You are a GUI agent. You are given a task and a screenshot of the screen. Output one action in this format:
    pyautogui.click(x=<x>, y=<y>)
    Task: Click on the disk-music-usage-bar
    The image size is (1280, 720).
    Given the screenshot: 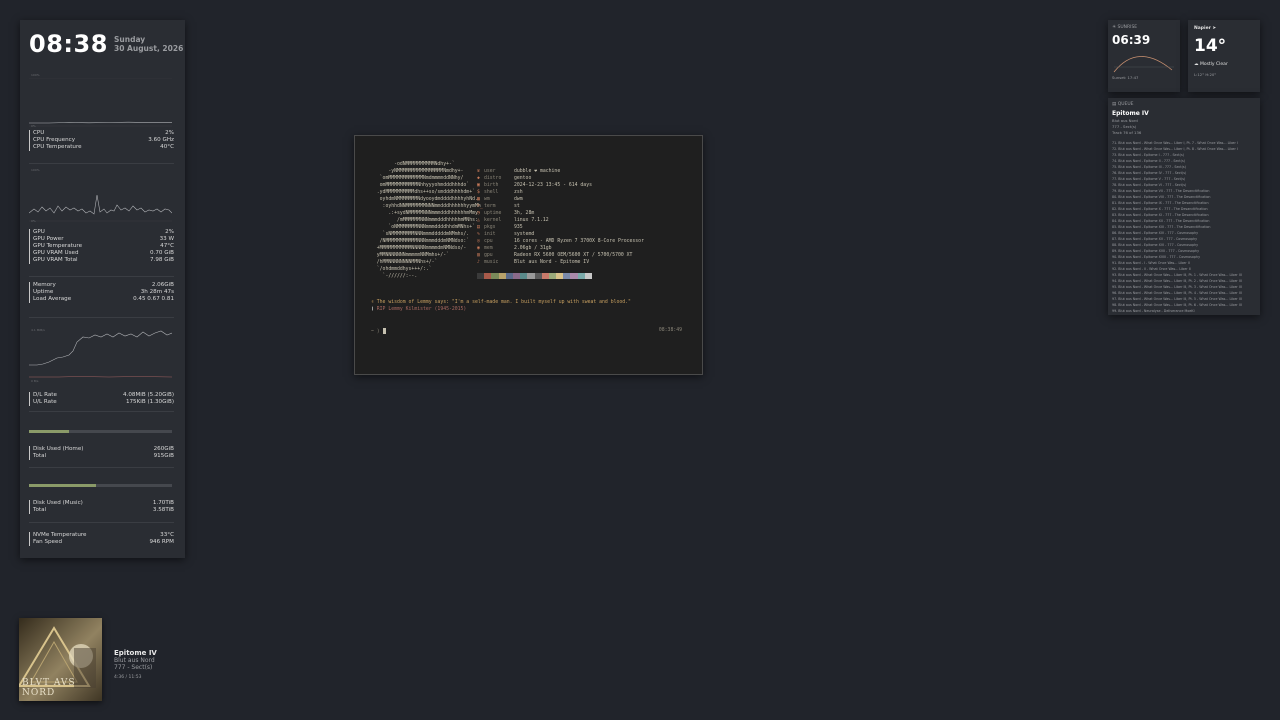 What is the action you would take?
    pyautogui.click(x=100, y=485)
    